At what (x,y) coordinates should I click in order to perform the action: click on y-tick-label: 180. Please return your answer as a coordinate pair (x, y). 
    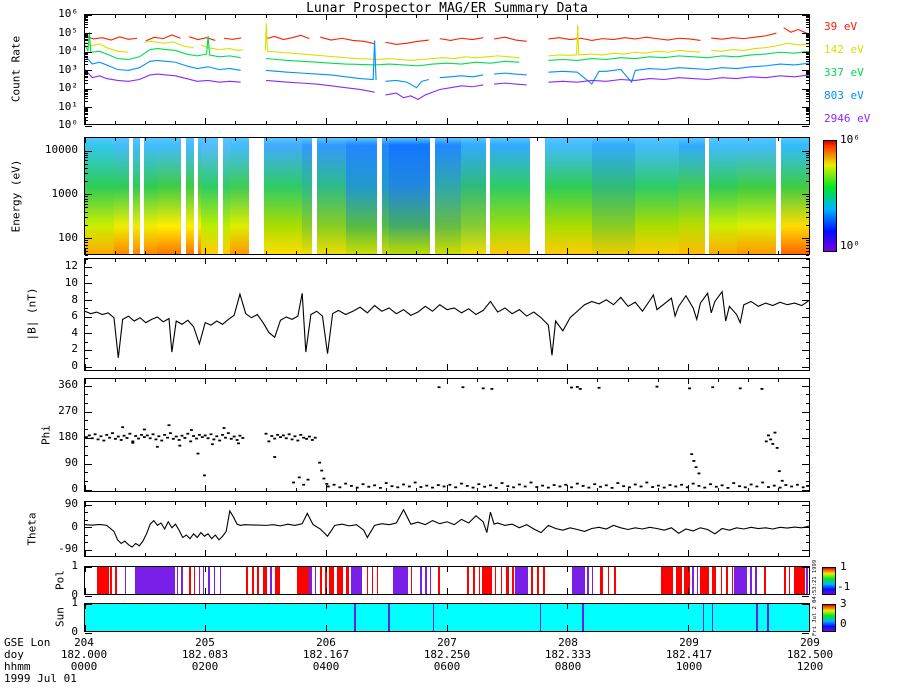
    Looking at the image, I should click on (68, 437).